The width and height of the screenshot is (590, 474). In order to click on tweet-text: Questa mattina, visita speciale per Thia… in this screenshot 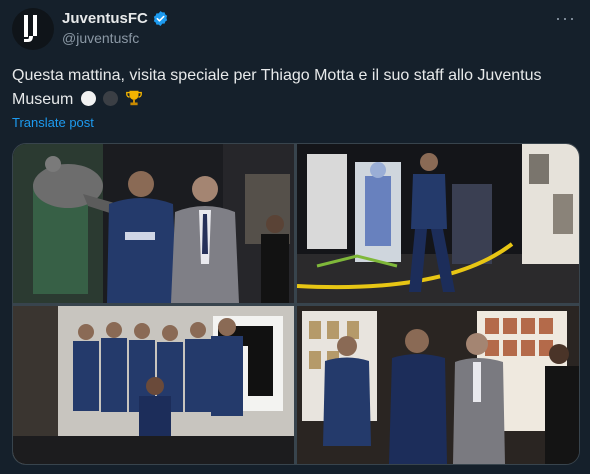, I will do `click(292, 88)`.